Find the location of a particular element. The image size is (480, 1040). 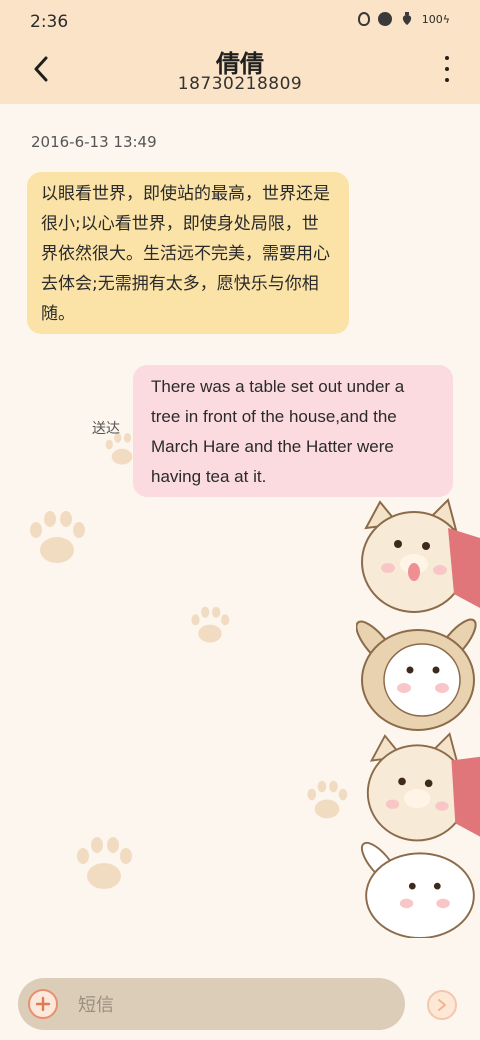

add-attachment-button is located at coordinates (43, 1004).